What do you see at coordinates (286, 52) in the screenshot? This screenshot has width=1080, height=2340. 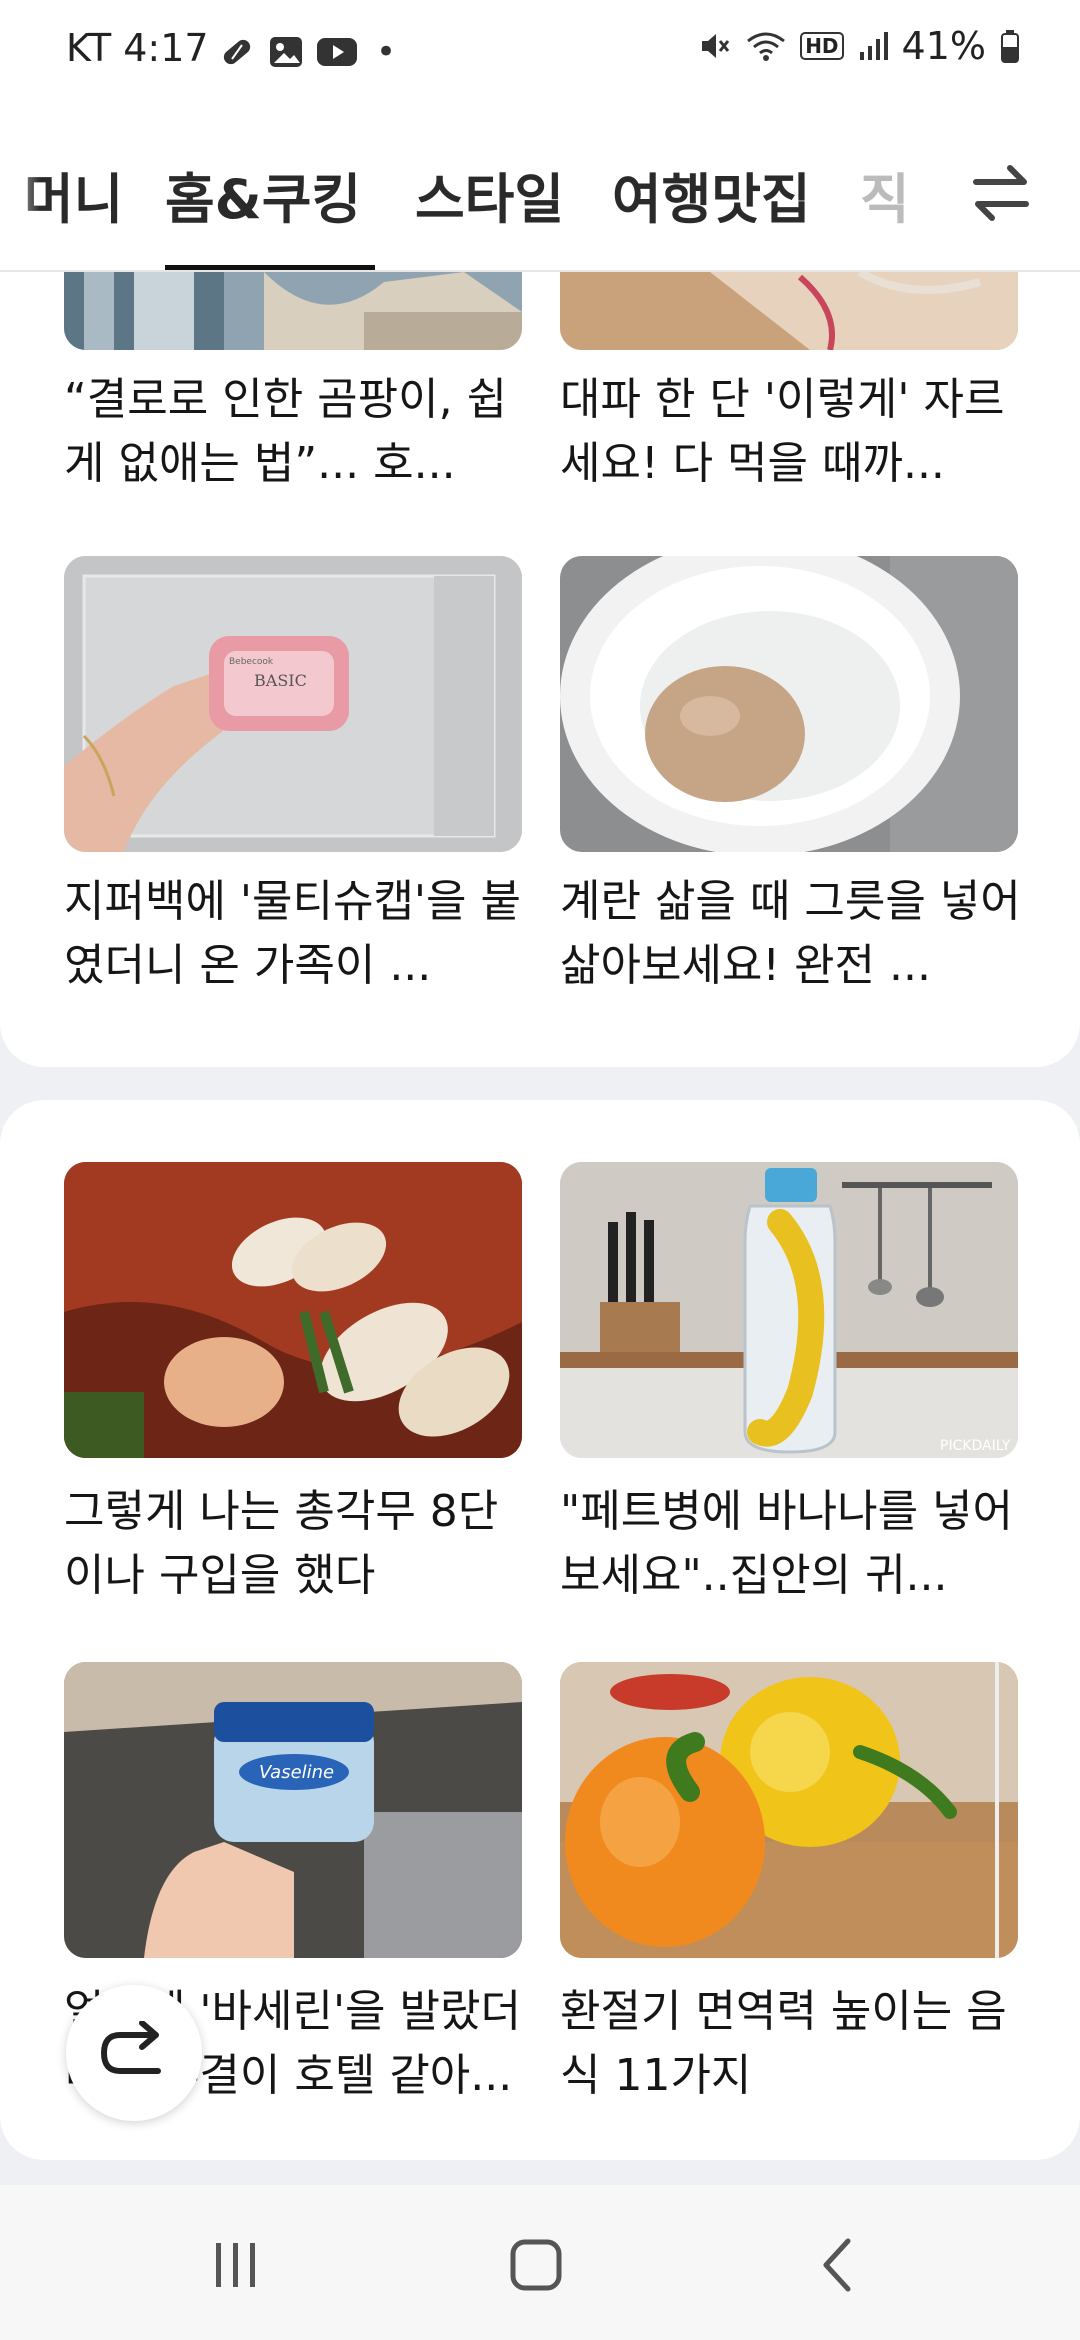 I see `gallery-icon` at bounding box center [286, 52].